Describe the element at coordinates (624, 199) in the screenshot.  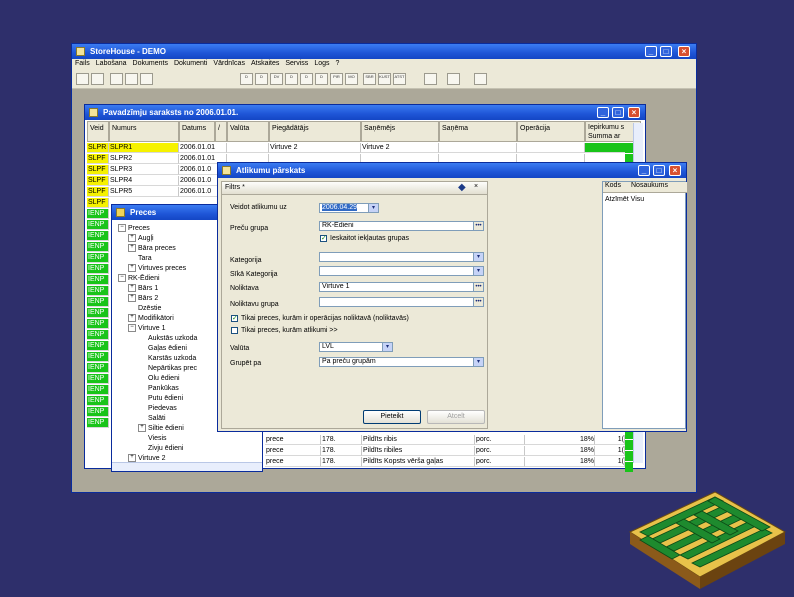
I see `select-all-item: Atzīmēt Visu` at that location.